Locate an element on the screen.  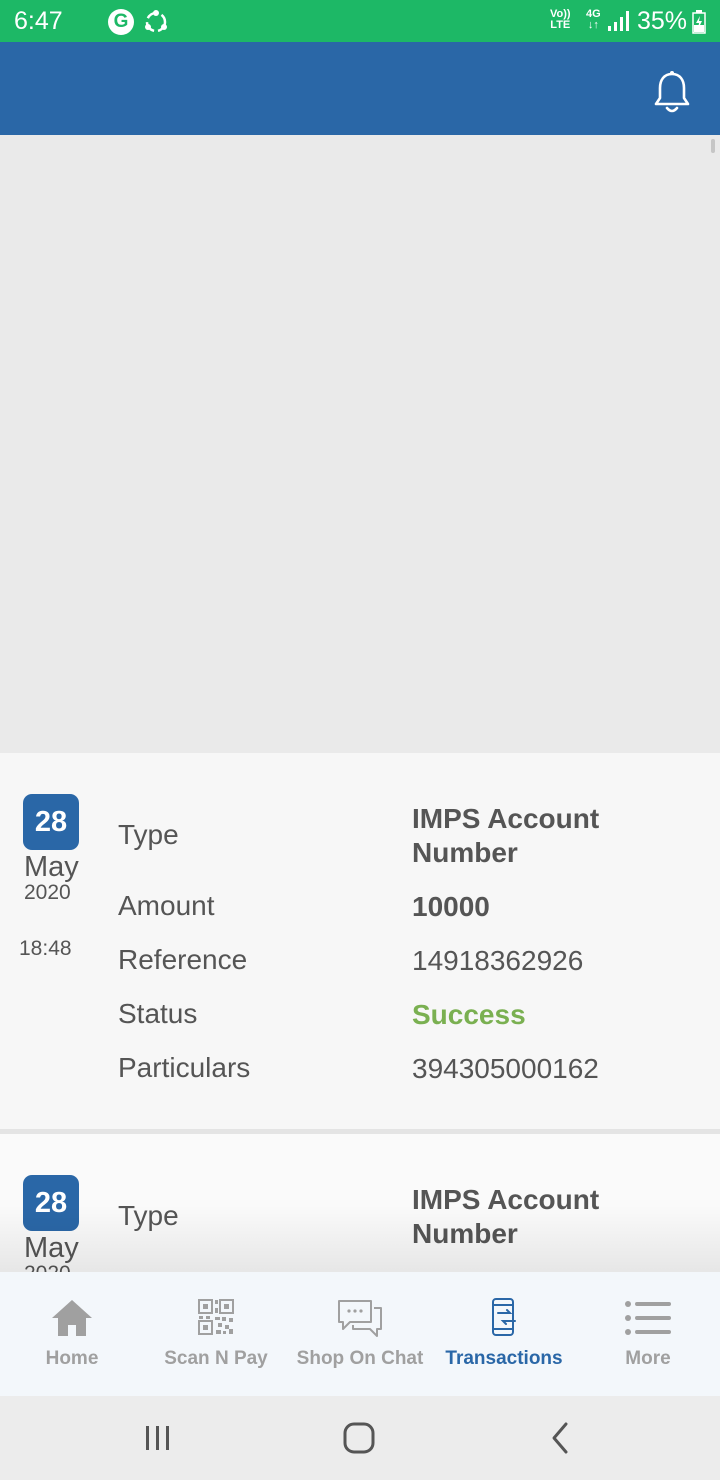
scrollbar is located at coordinates (713, 146).